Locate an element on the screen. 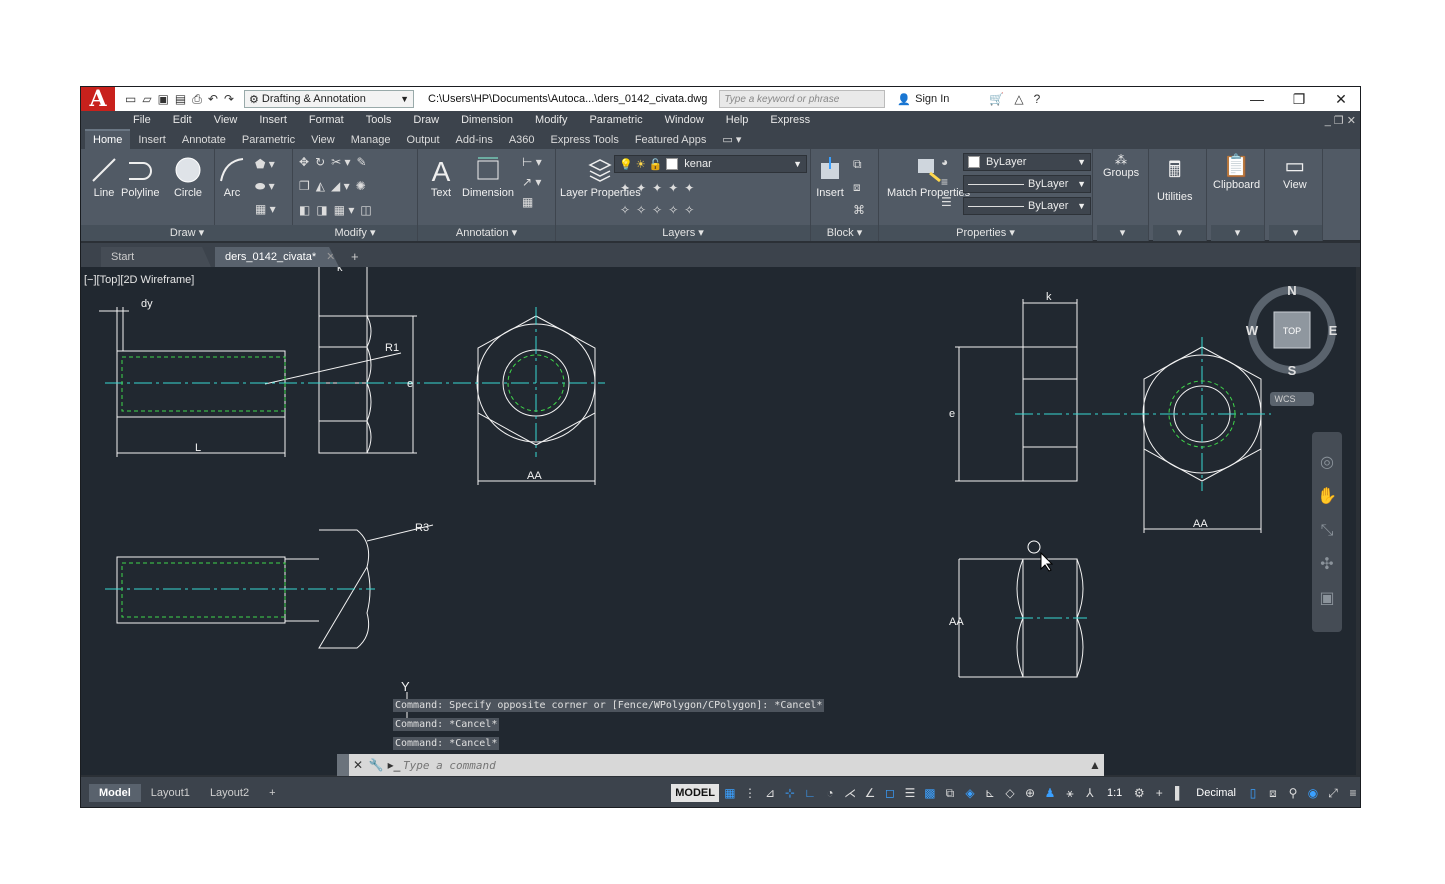  tab-home: Home is located at coordinates (108, 139).